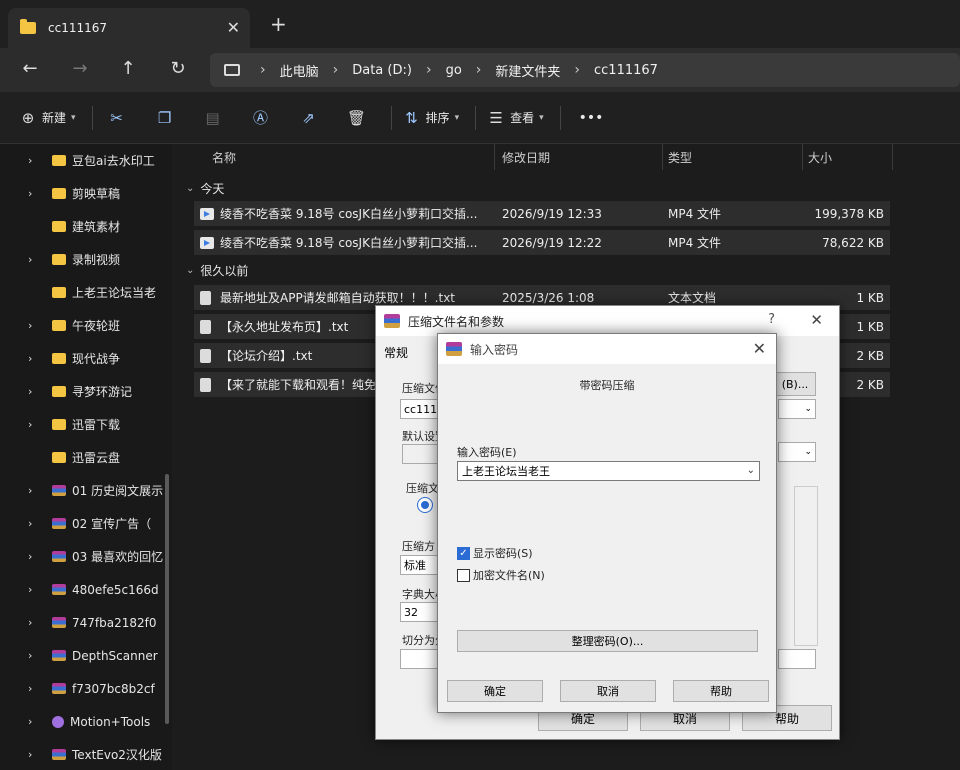 This screenshot has width=960, height=770. Describe the element at coordinates (86, 160) in the screenshot. I see `sidebar-item: › 豆包ai去水印工` at that location.